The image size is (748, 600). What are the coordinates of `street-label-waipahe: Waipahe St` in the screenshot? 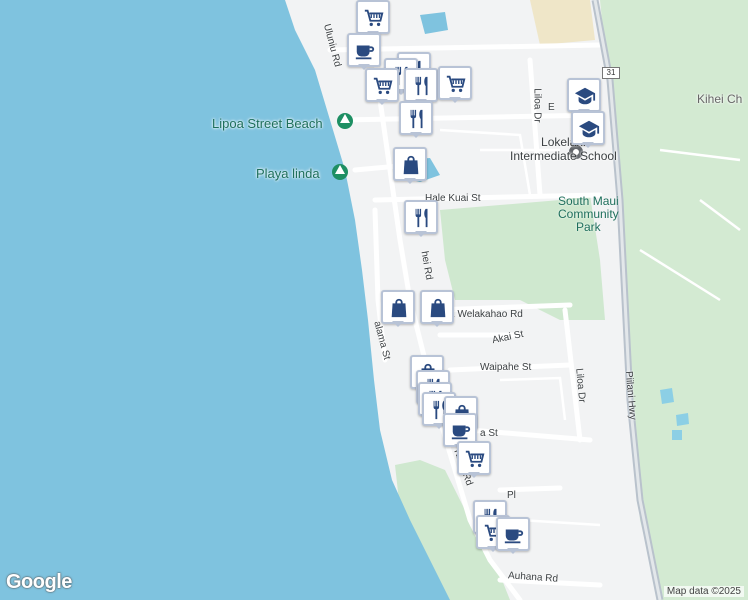 It's located at (506, 367).